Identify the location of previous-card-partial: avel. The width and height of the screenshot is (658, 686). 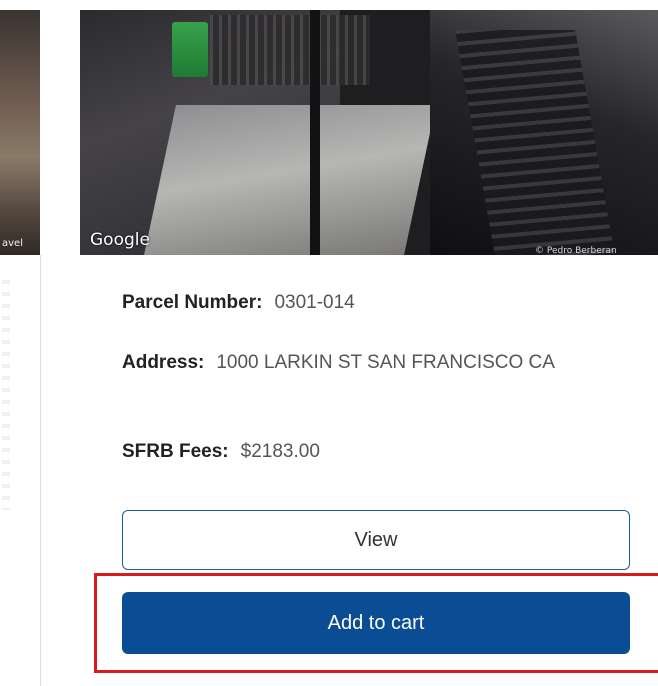
(21, 343).